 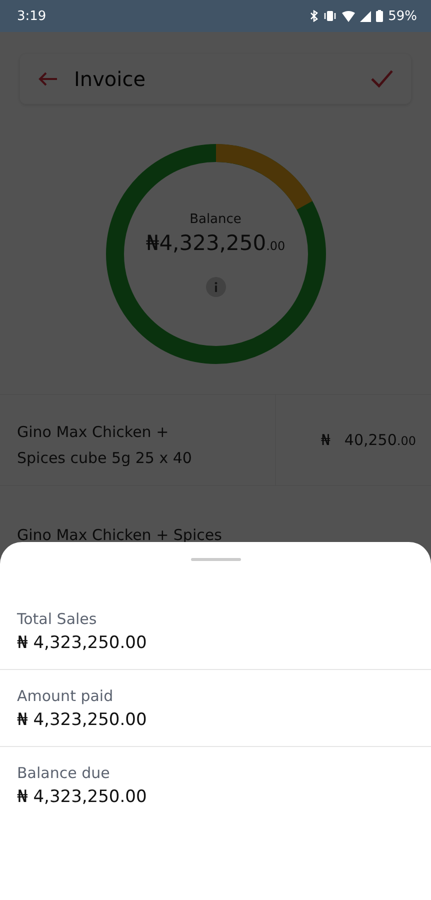 I want to click on back-arrow-icon, so click(x=48, y=79).